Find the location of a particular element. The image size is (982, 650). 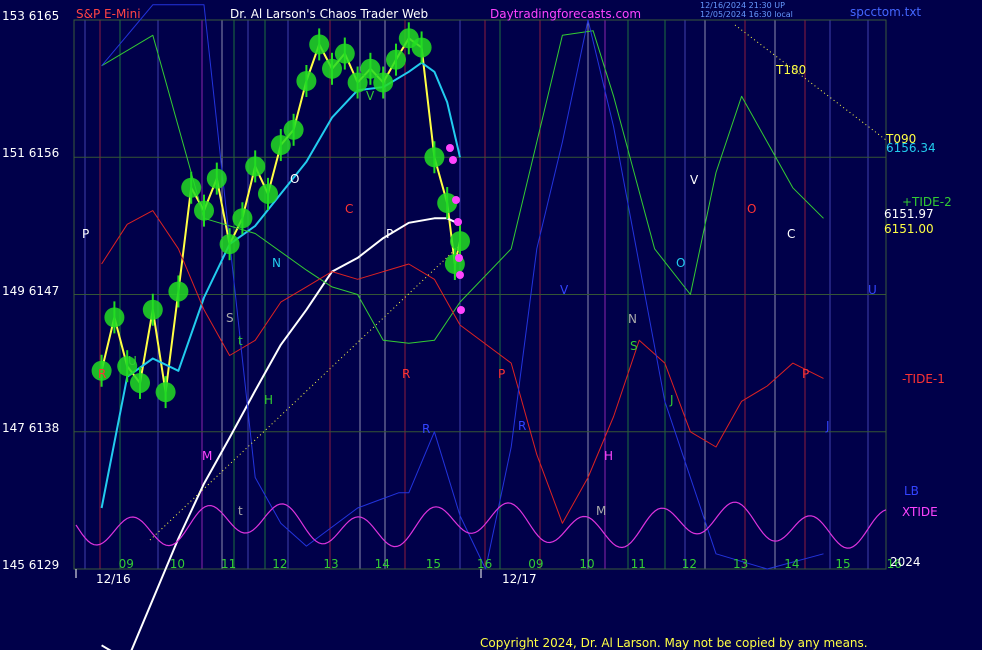

annotation-28: J is located at coordinates (827, 426).